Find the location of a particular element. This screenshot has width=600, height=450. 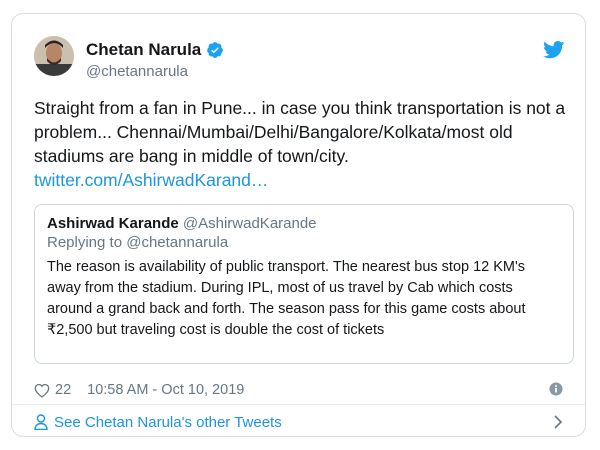

see-other-tweets-label: See Chetan Narula's other Tweets is located at coordinates (168, 422).